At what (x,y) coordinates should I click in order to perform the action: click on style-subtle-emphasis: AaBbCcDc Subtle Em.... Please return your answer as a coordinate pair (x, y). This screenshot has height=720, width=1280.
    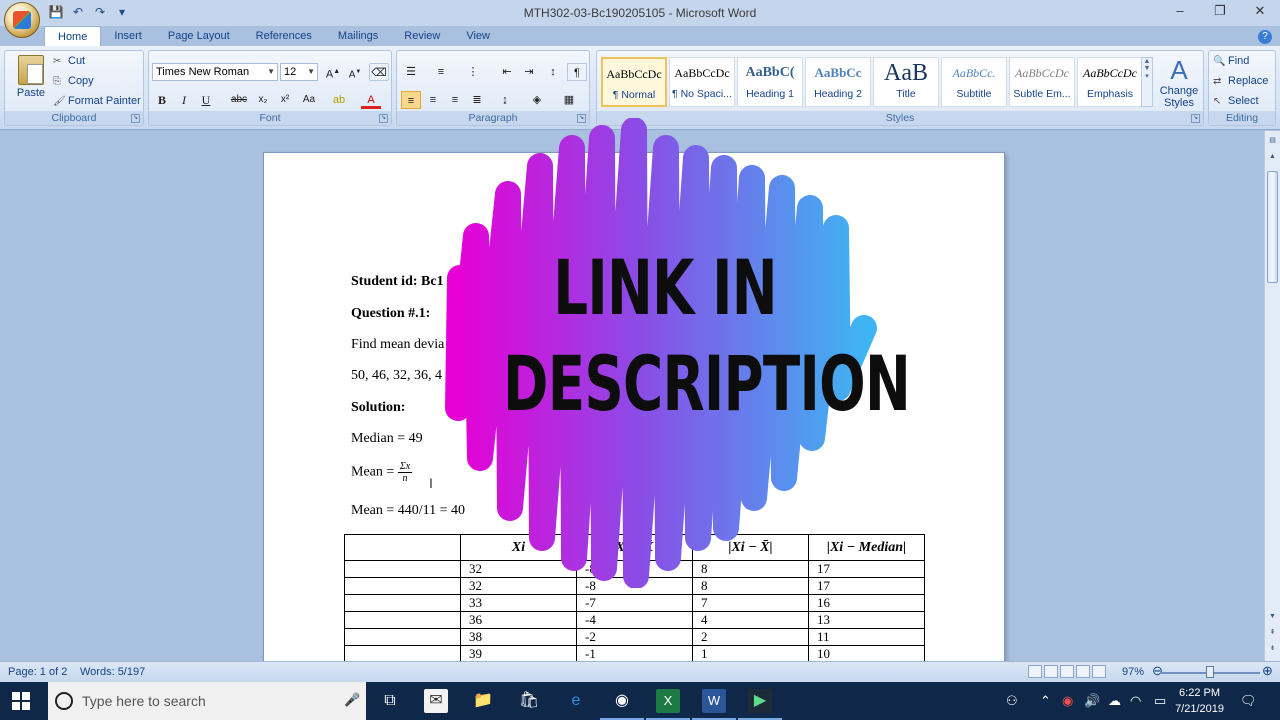
    Looking at the image, I should click on (1042, 82).